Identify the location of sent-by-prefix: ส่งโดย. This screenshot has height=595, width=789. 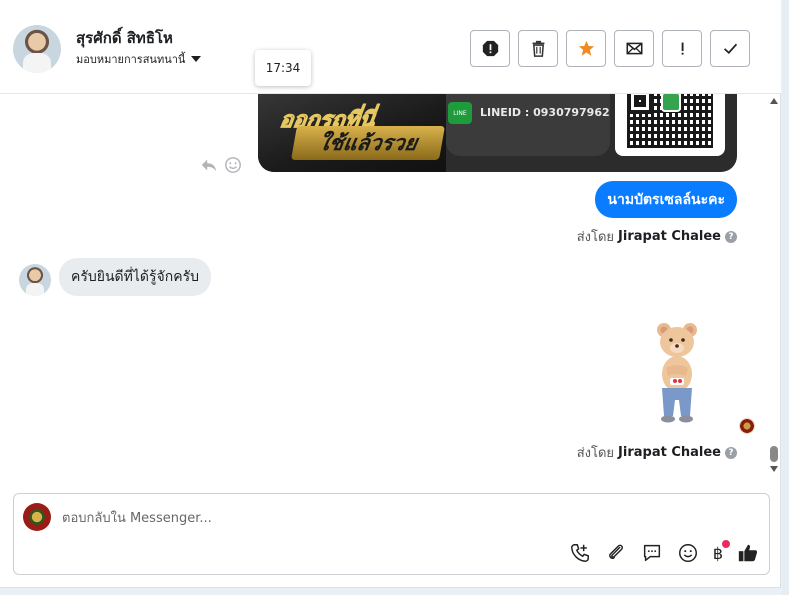
(595, 237).